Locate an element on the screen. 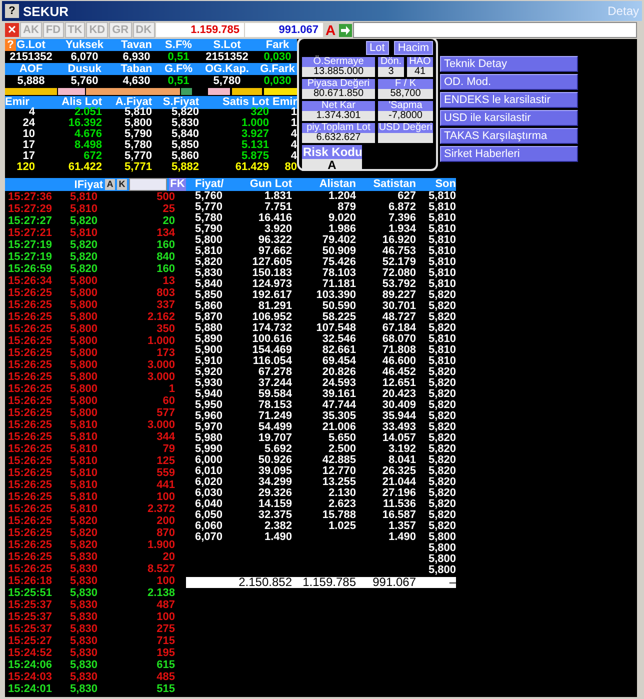  trade-price: 5,820 is located at coordinates (84, 521).